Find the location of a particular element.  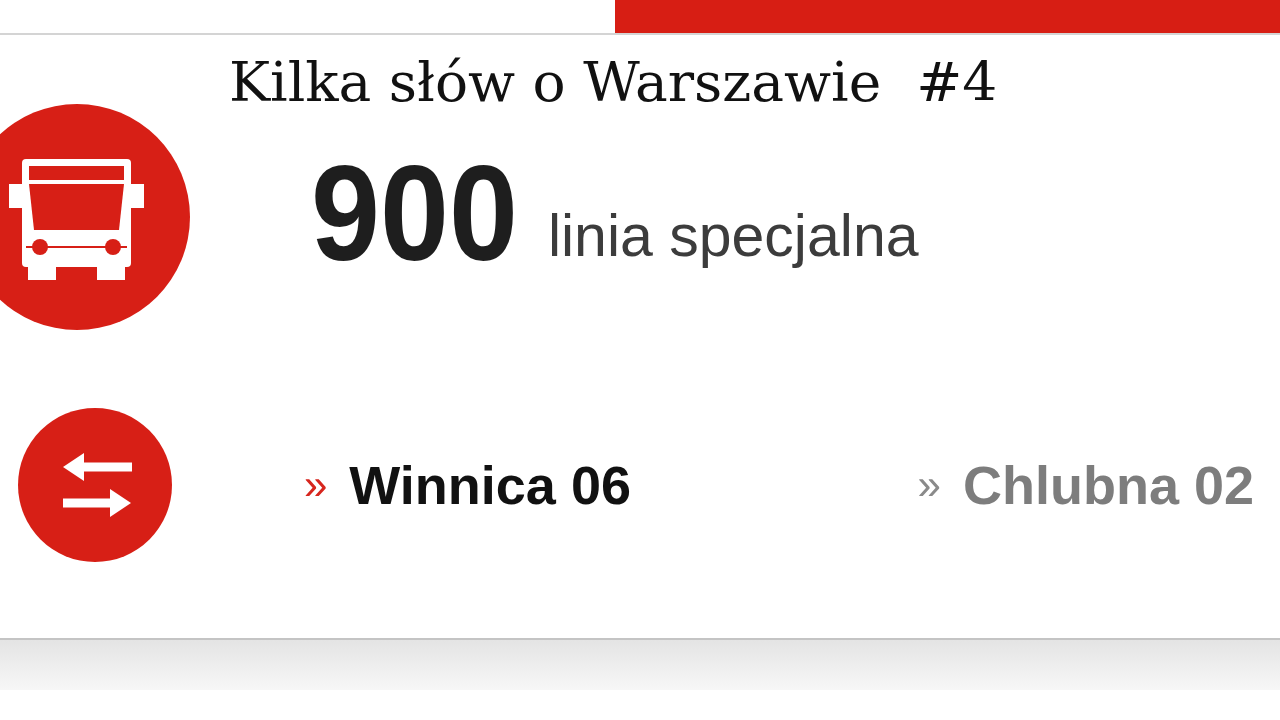

swap-arrows-icon is located at coordinates (95, 485).